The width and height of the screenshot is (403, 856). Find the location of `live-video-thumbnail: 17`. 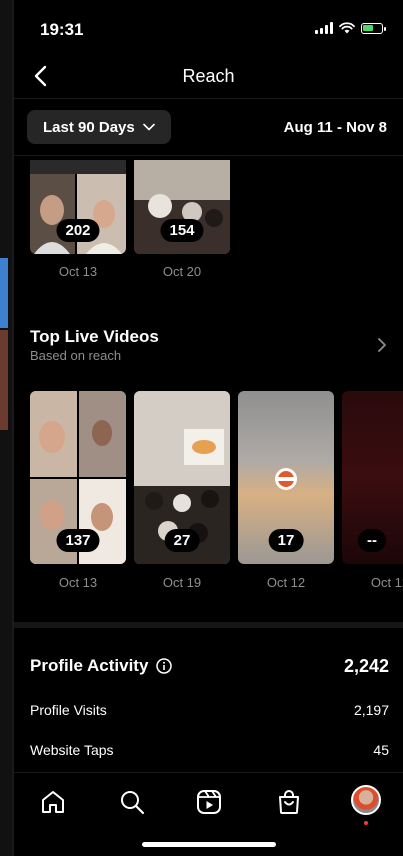

live-video-thumbnail: 17 is located at coordinates (286, 477).